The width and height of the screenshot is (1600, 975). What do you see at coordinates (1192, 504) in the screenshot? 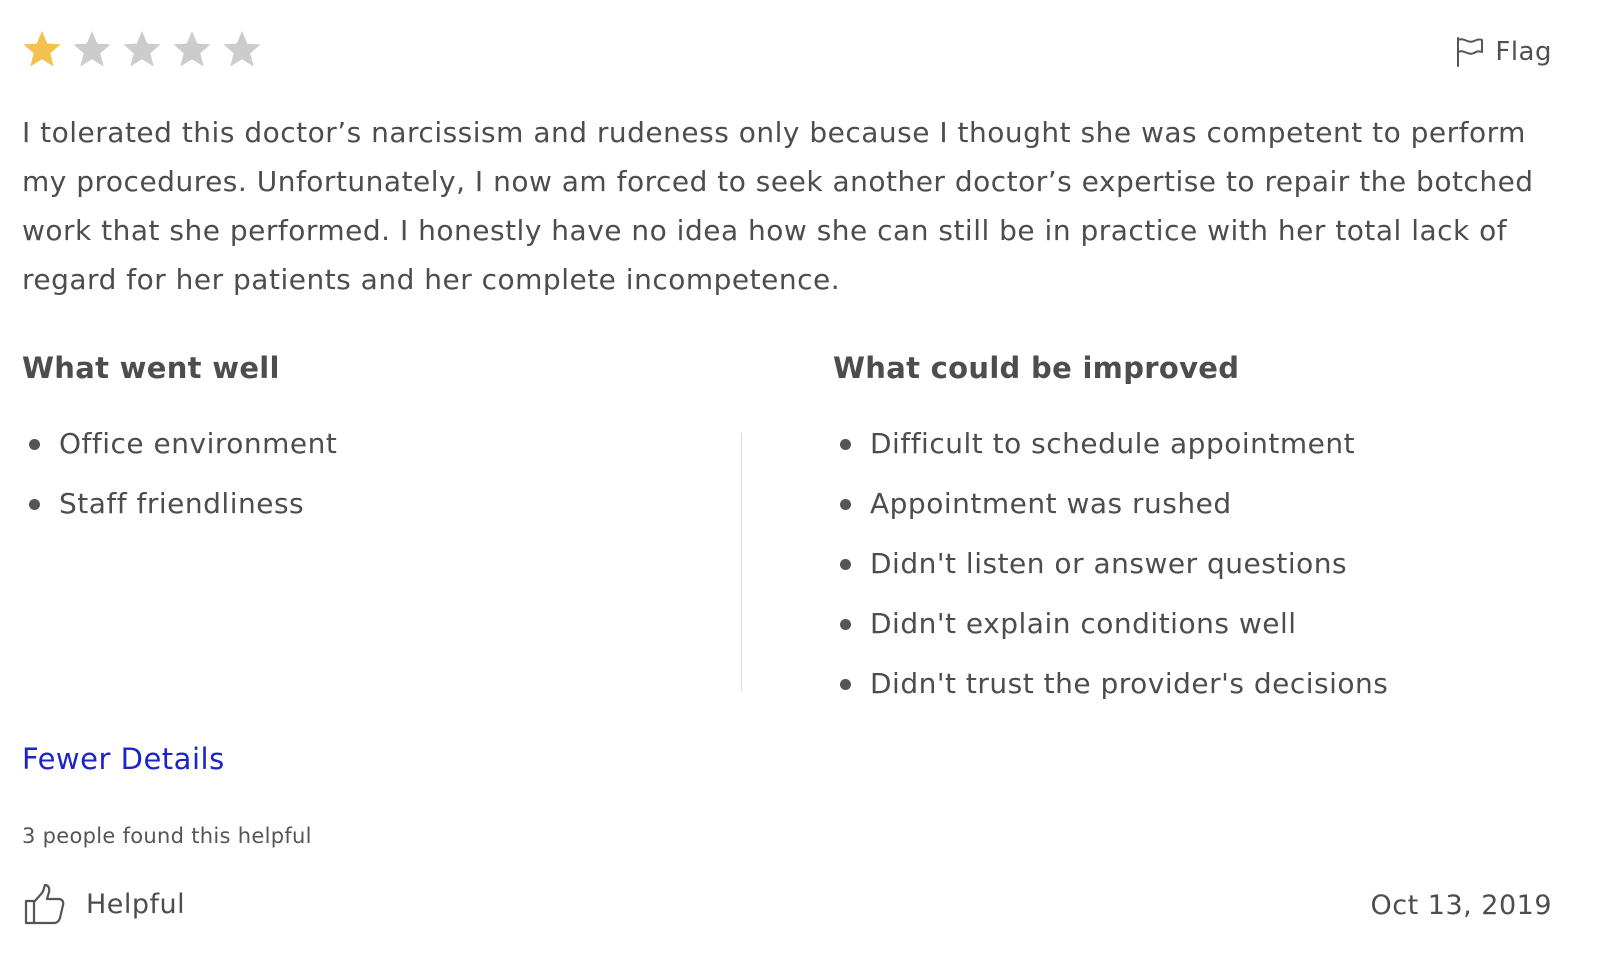
I see `list-item: Appointment was rushed` at bounding box center [1192, 504].